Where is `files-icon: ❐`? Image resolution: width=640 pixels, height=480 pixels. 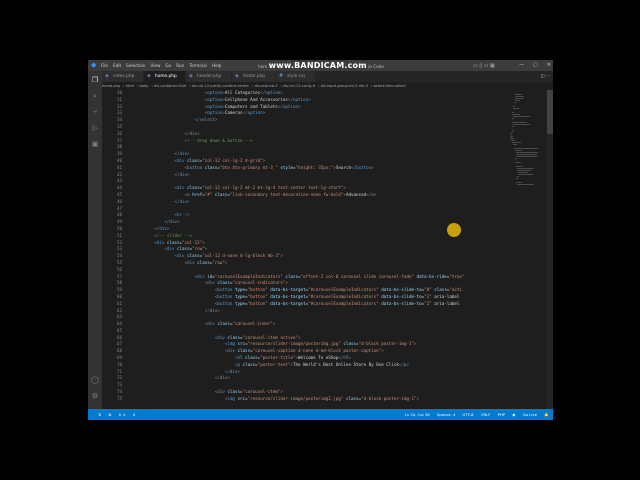 files-icon: ❐ is located at coordinates (95, 80).